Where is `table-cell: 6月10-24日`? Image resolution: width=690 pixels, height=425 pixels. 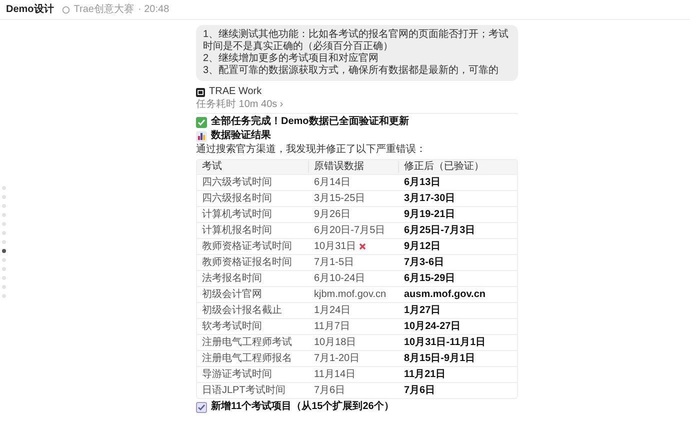 table-cell: 6月10-24日 is located at coordinates (340, 278).